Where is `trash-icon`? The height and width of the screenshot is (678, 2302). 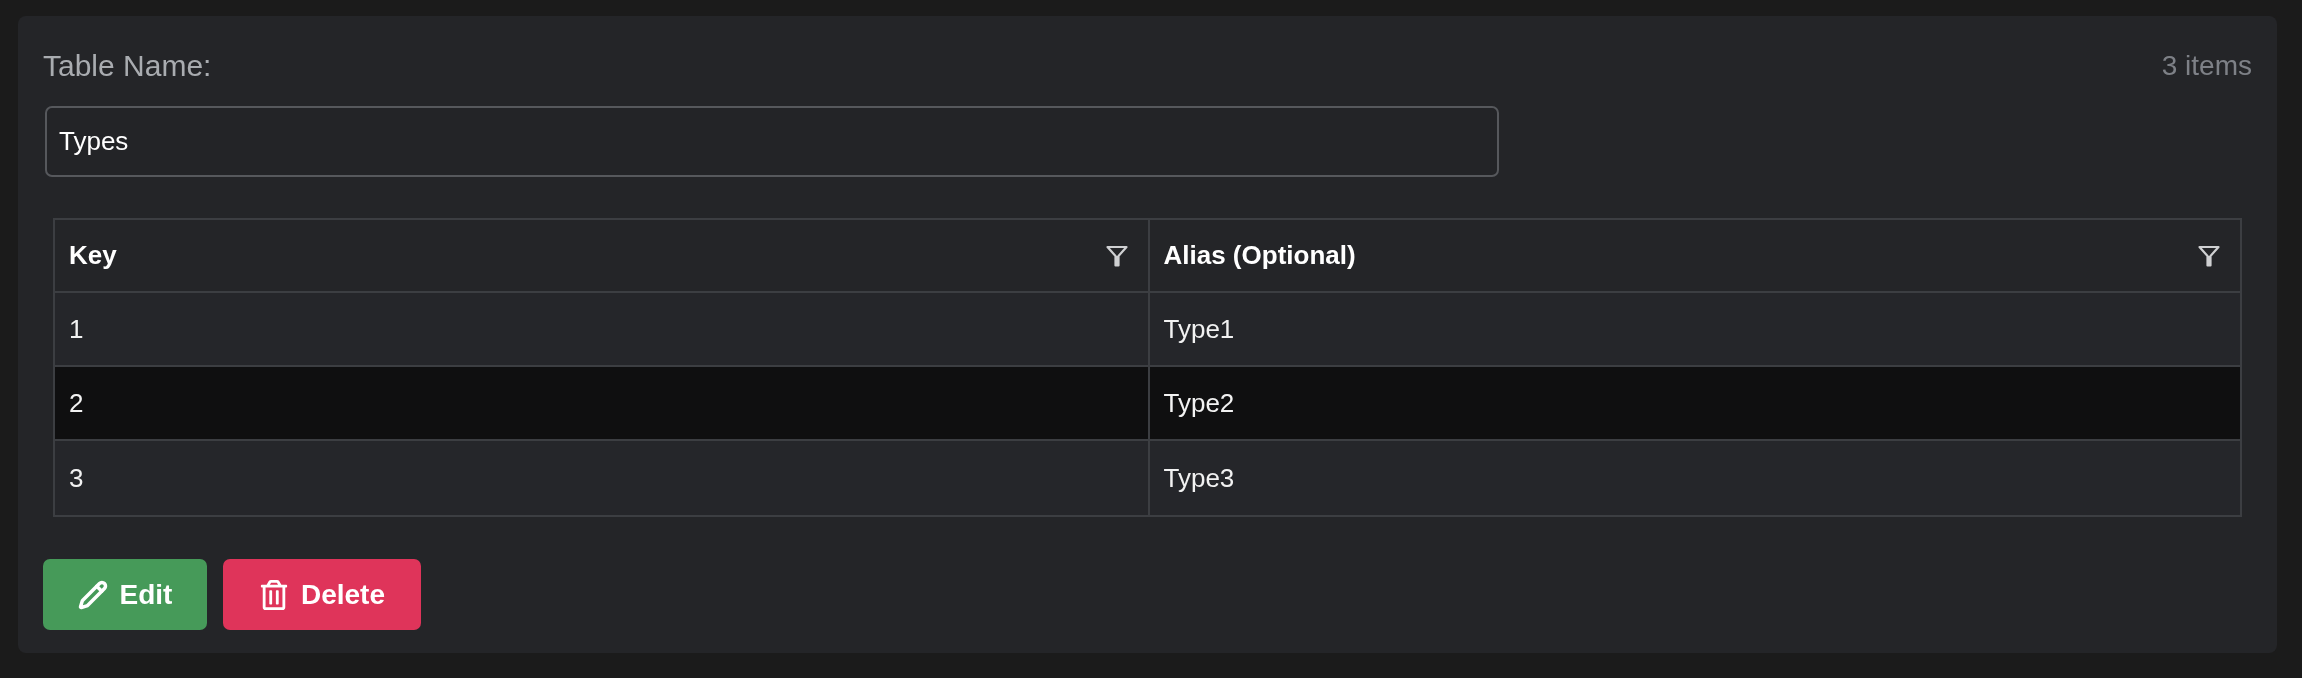
trash-icon is located at coordinates (273, 594).